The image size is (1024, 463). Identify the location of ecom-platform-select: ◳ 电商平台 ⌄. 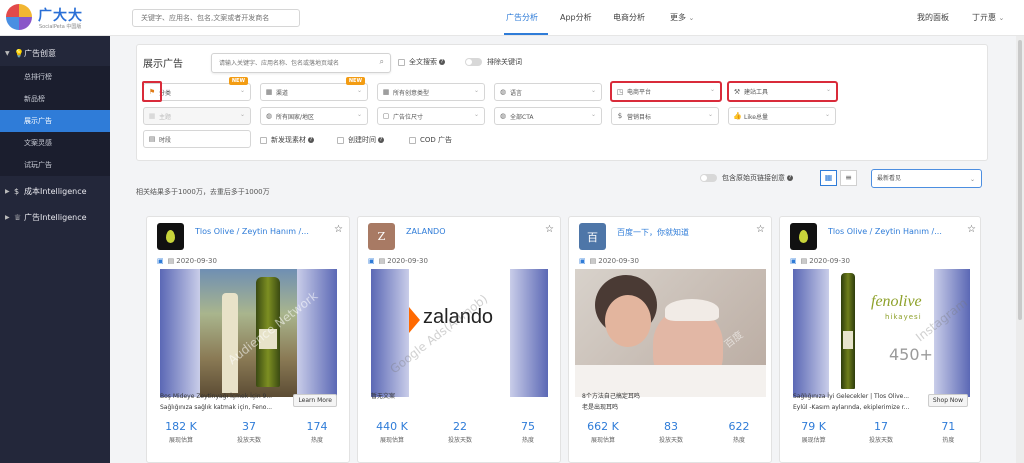
(666, 91).